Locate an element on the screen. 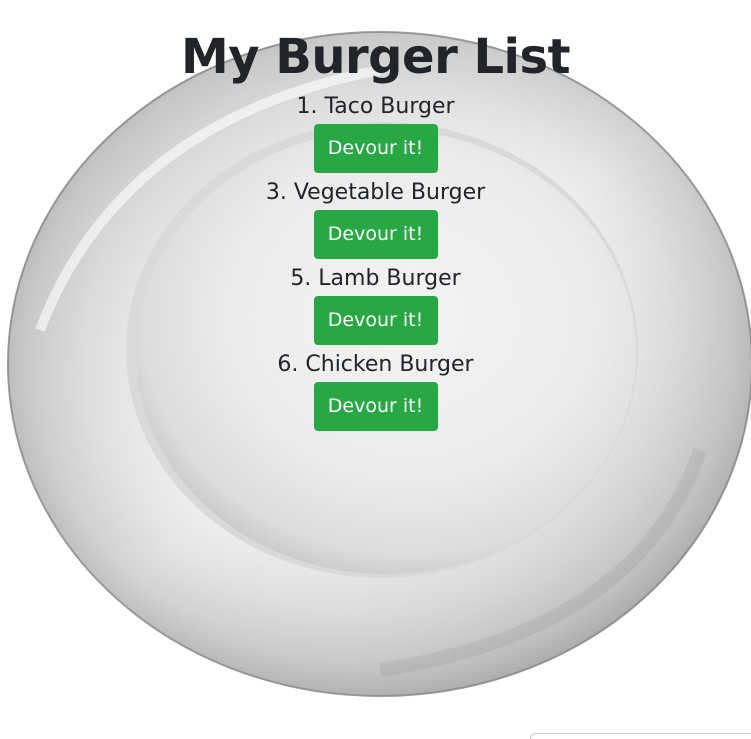 This screenshot has height=739, width=751. list-item: 5. Lamb Burger Devour it! is located at coordinates (375, 305).